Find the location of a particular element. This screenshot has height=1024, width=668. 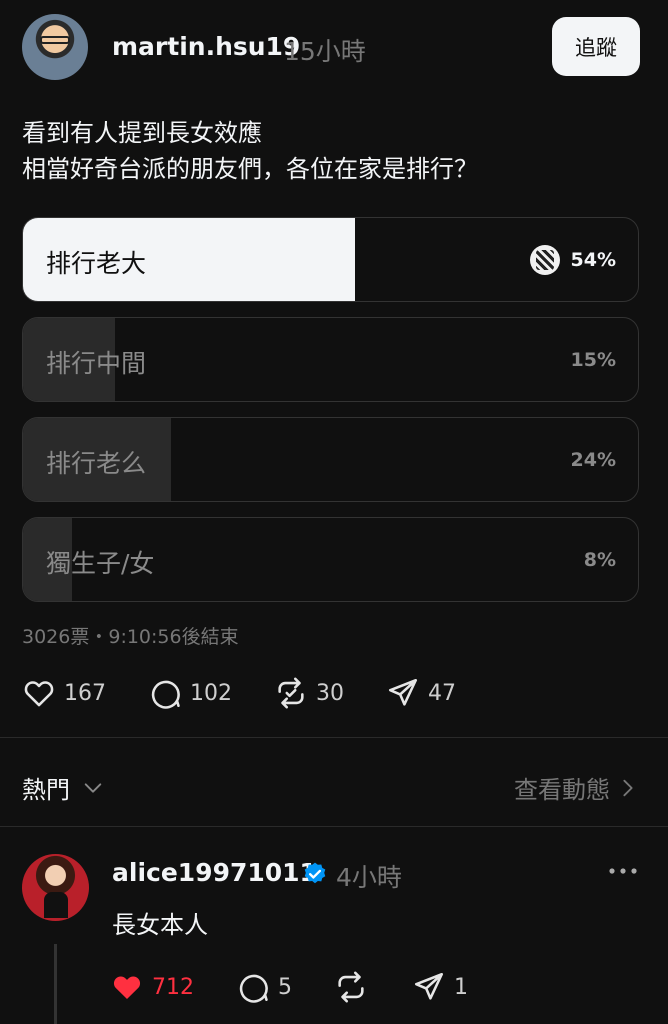

like-button: 167 is located at coordinates (64, 693).